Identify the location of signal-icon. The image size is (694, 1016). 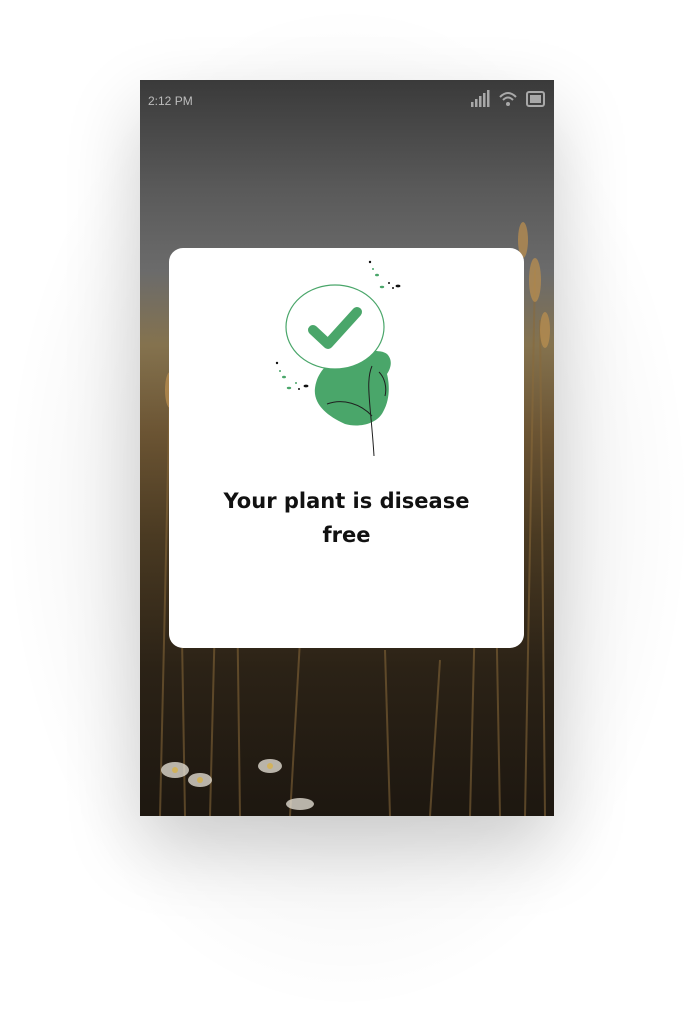
(480, 98).